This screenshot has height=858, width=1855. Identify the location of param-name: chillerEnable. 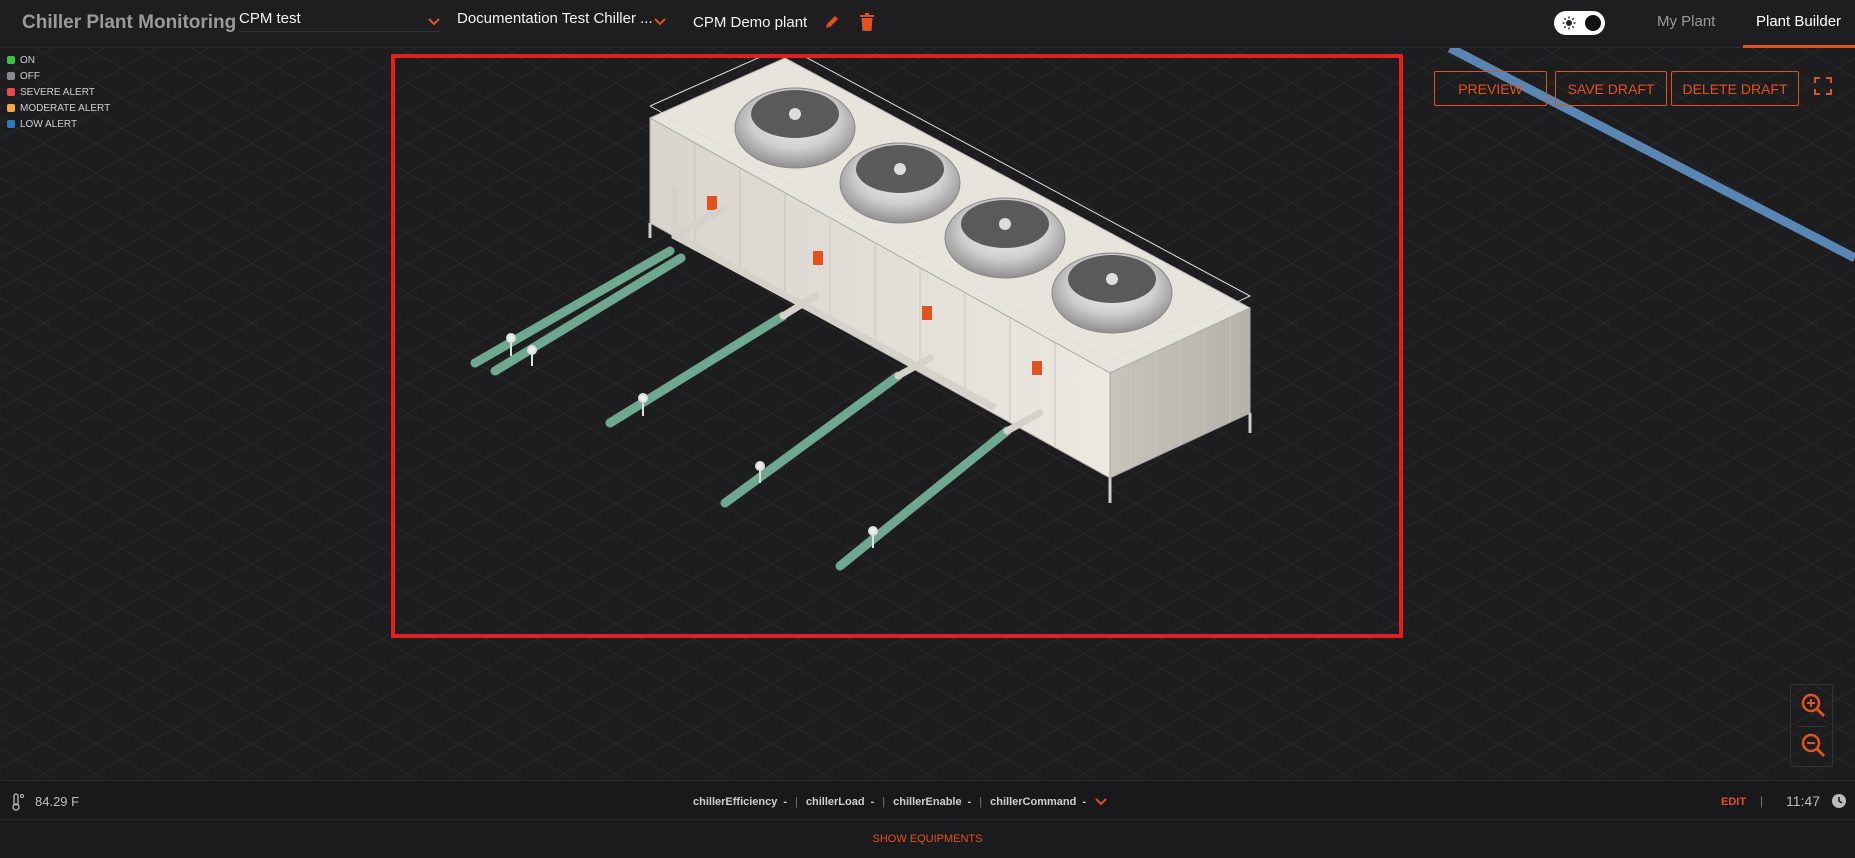
(927, 802).